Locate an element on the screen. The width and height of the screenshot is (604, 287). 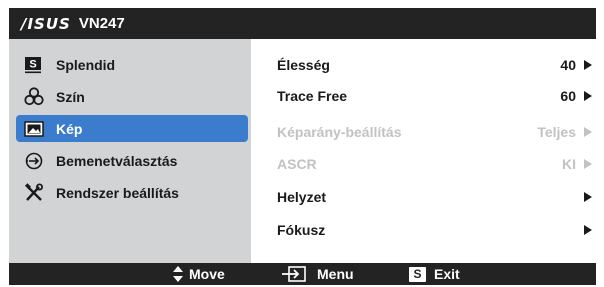
sidebar-item-input-select: Bemenetválasztás is located at coordinates (132, 160).